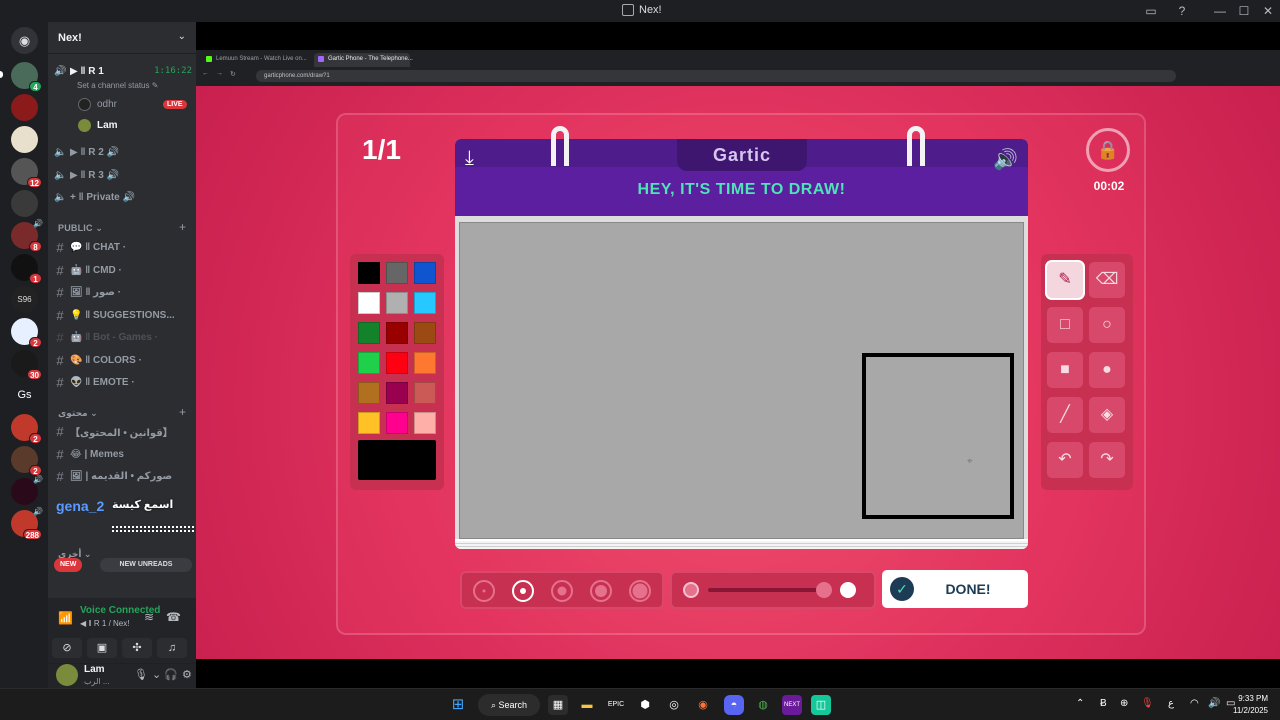 This screenshot has width=1280, height=720. I want to click on language-icon: ع, so click(1171, 703).